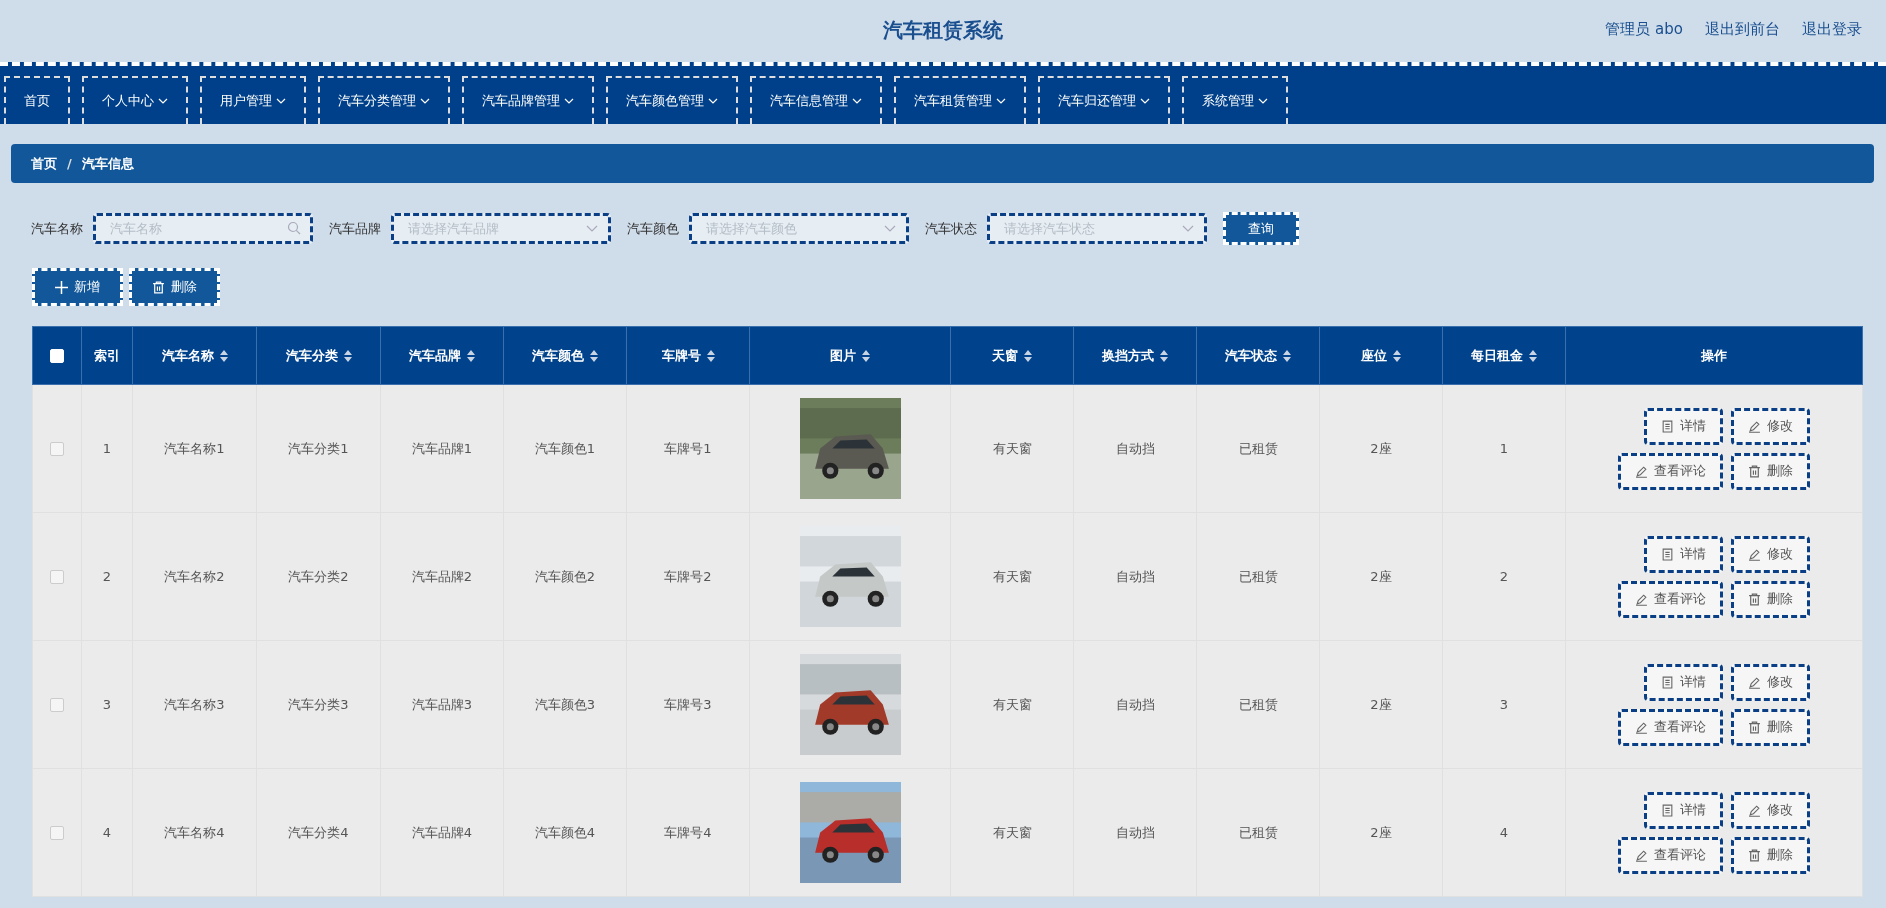 This screenshot has width=1886, height=908. Describe the element at coordinates (688, 448) in the screenshot. I see `table-cell: 车牌号1` at that location.